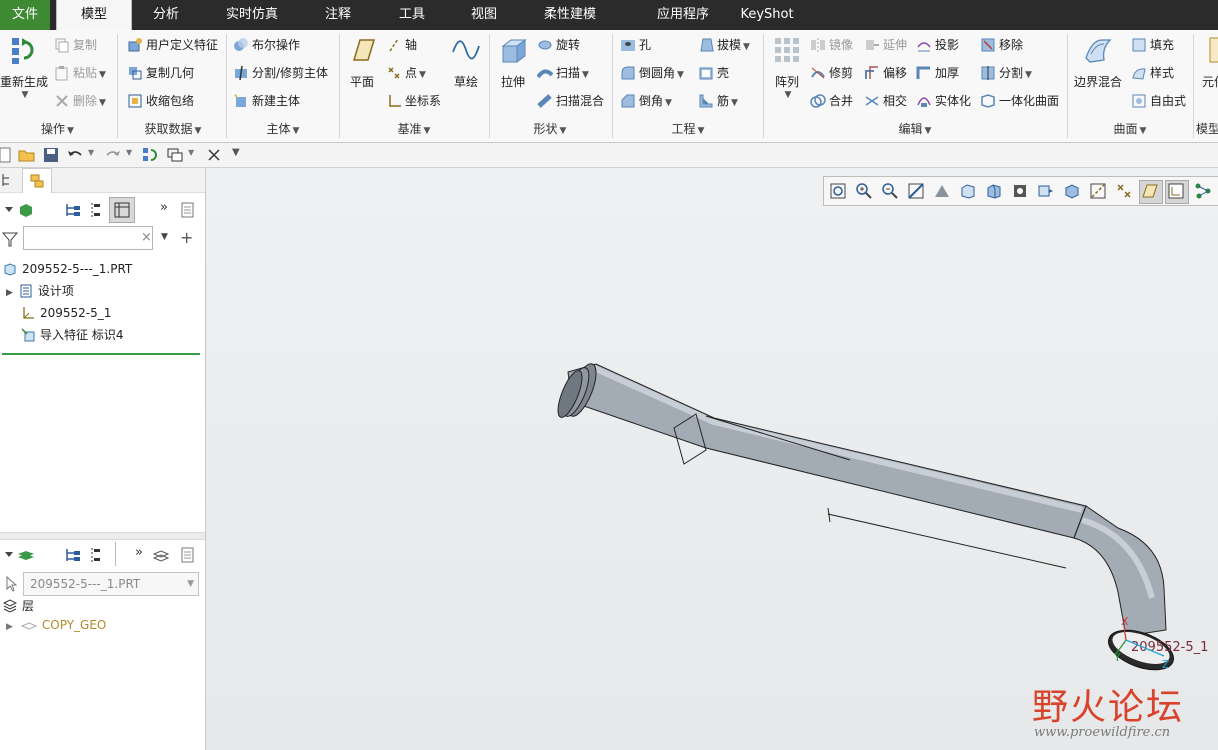 This screenshot has height=750, width=1218. Describe the element at coordinates (191, 152) in the screenshot. I see `windows-dropdown-icon: ▼` at that location.